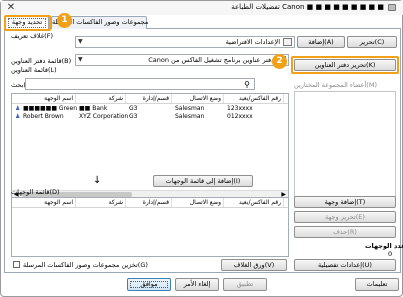 The image size is (403, 297). What do you see at coordinates (211, 60) in the screenshot?
I see `address-book-source: دفتر عناوين برنامج تشغيل الفاكس من Canon` at bounding box center [211, 60].